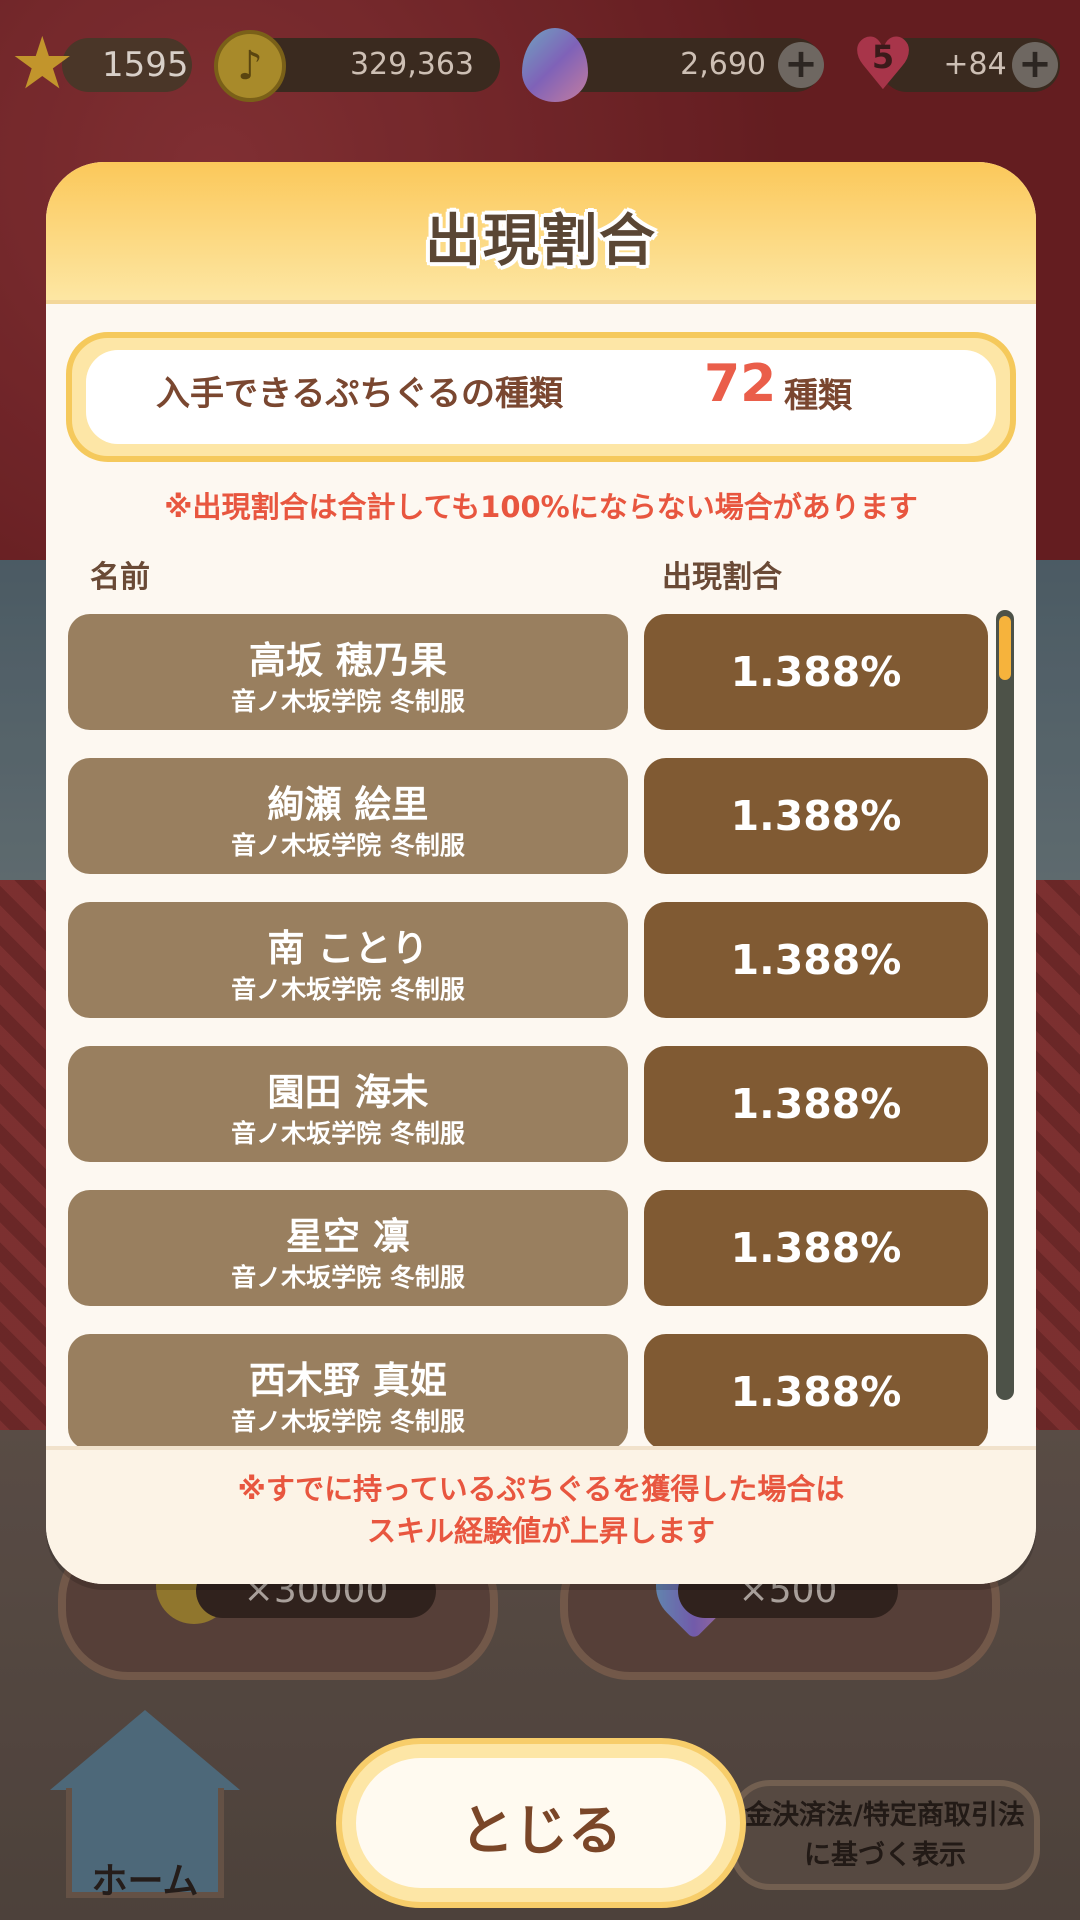 The width and height of the screenshot is (1080, 1920). What do you see at coordinates (541, 1510) in the screenshot?
I see `duplicate-note: ※すでに持っているぷちぐるを獲得した場合は スキル経験値が上昇します` at bounding box center [541, 1510].